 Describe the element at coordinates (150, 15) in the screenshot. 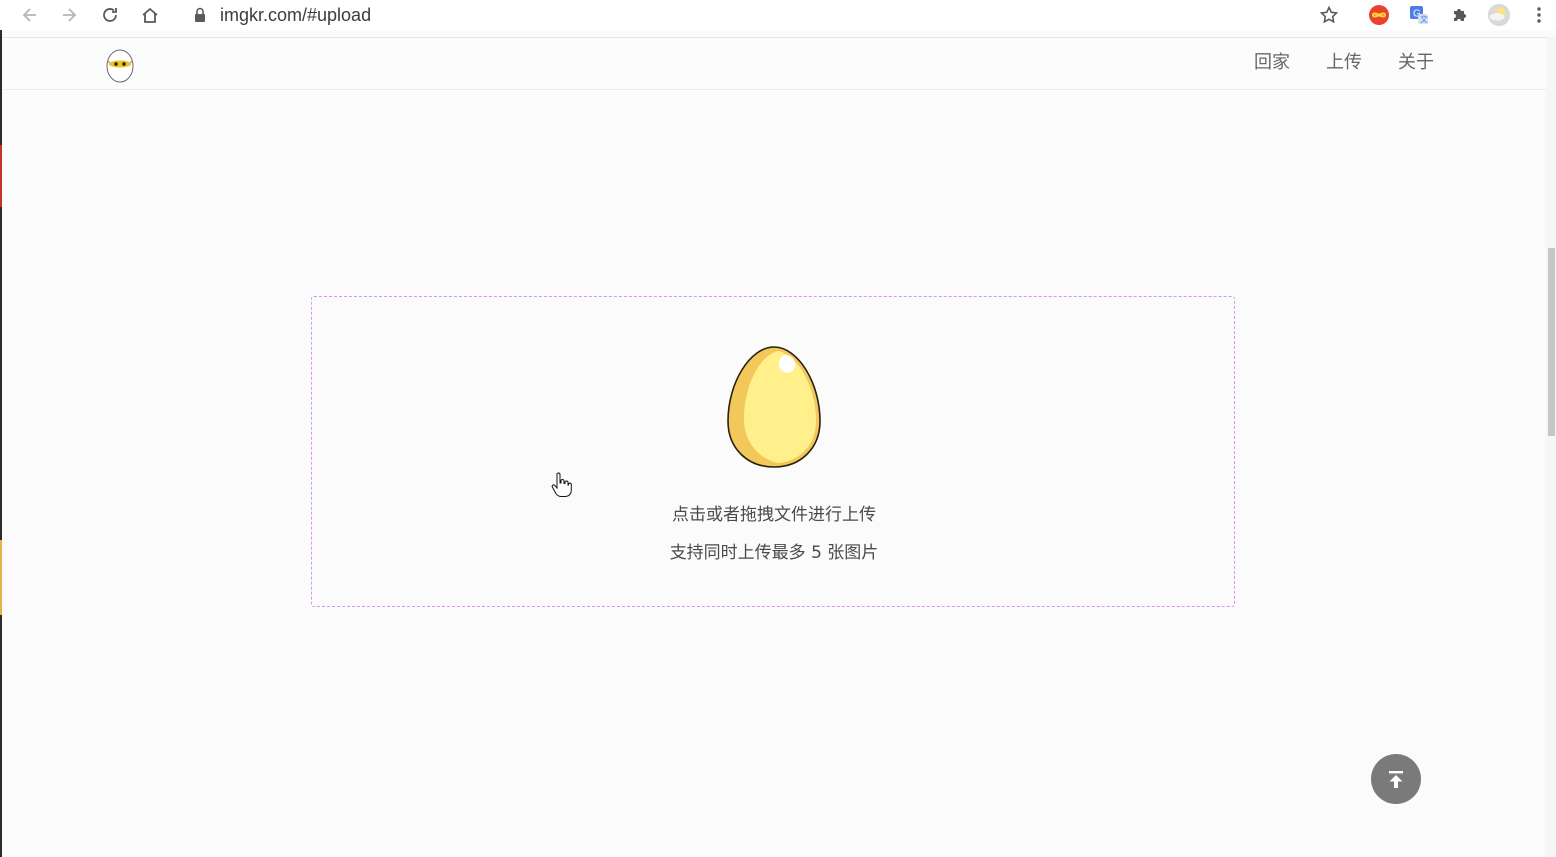

I see `home-icon` at that location.